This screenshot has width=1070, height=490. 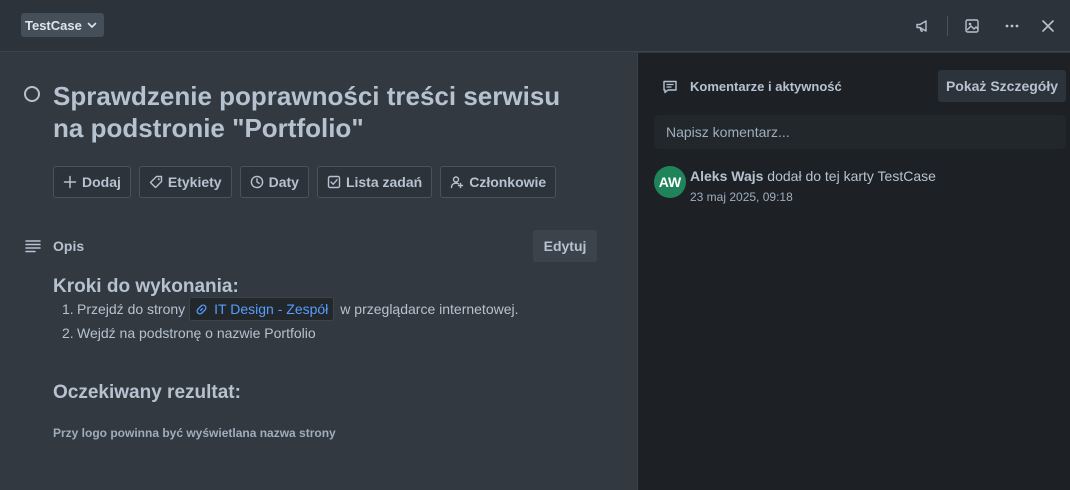 I want to click on more-button, so click(x=1012, y=26).